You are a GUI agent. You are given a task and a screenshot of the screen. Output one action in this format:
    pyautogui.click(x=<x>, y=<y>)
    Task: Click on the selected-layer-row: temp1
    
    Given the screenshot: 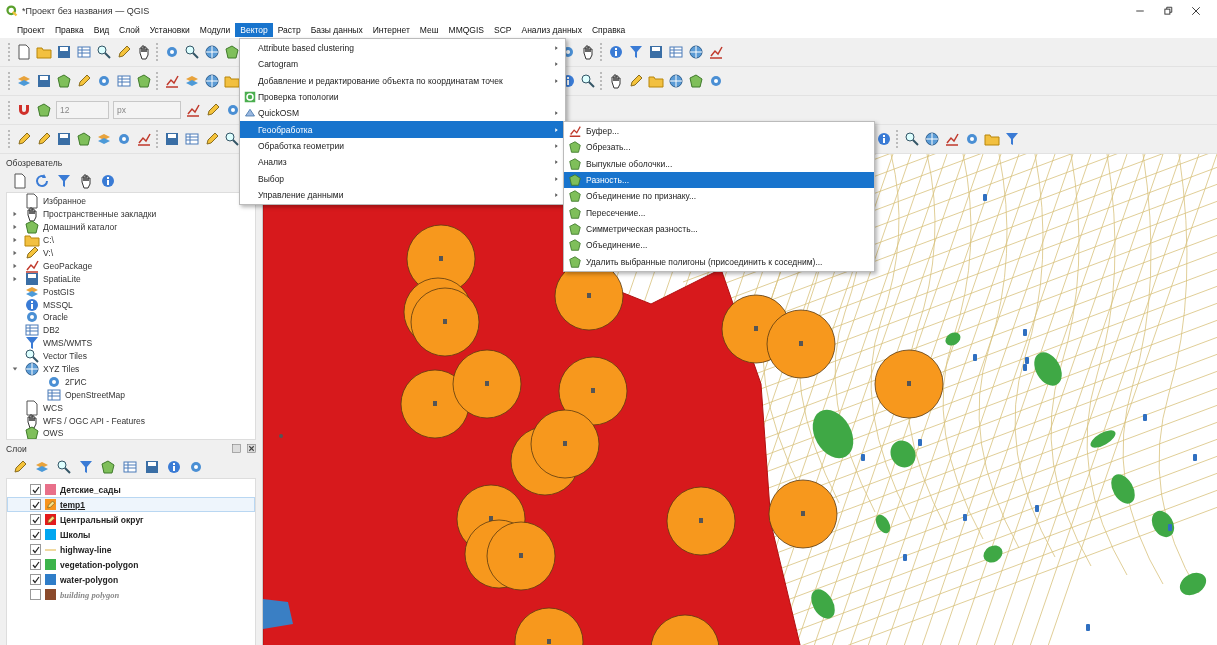 What is the action you would take?
    pyautogui.click(x=131, y=504)
    